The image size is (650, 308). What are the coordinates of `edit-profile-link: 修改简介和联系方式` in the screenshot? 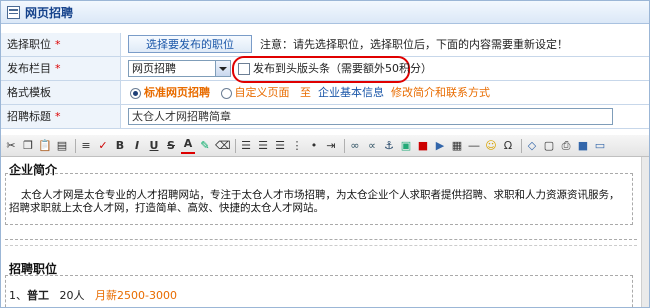 It's located at (440, 92).